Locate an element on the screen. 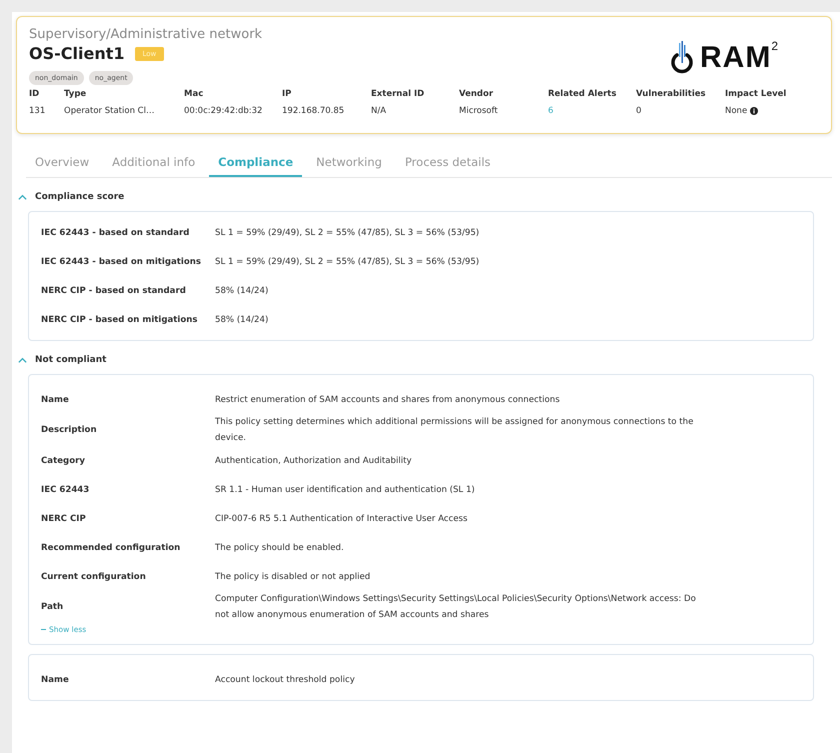 The height and width of the screenshot is (753, 840). field-label: NERC CIP - based on mitigations is located at coordinates (119, 319).